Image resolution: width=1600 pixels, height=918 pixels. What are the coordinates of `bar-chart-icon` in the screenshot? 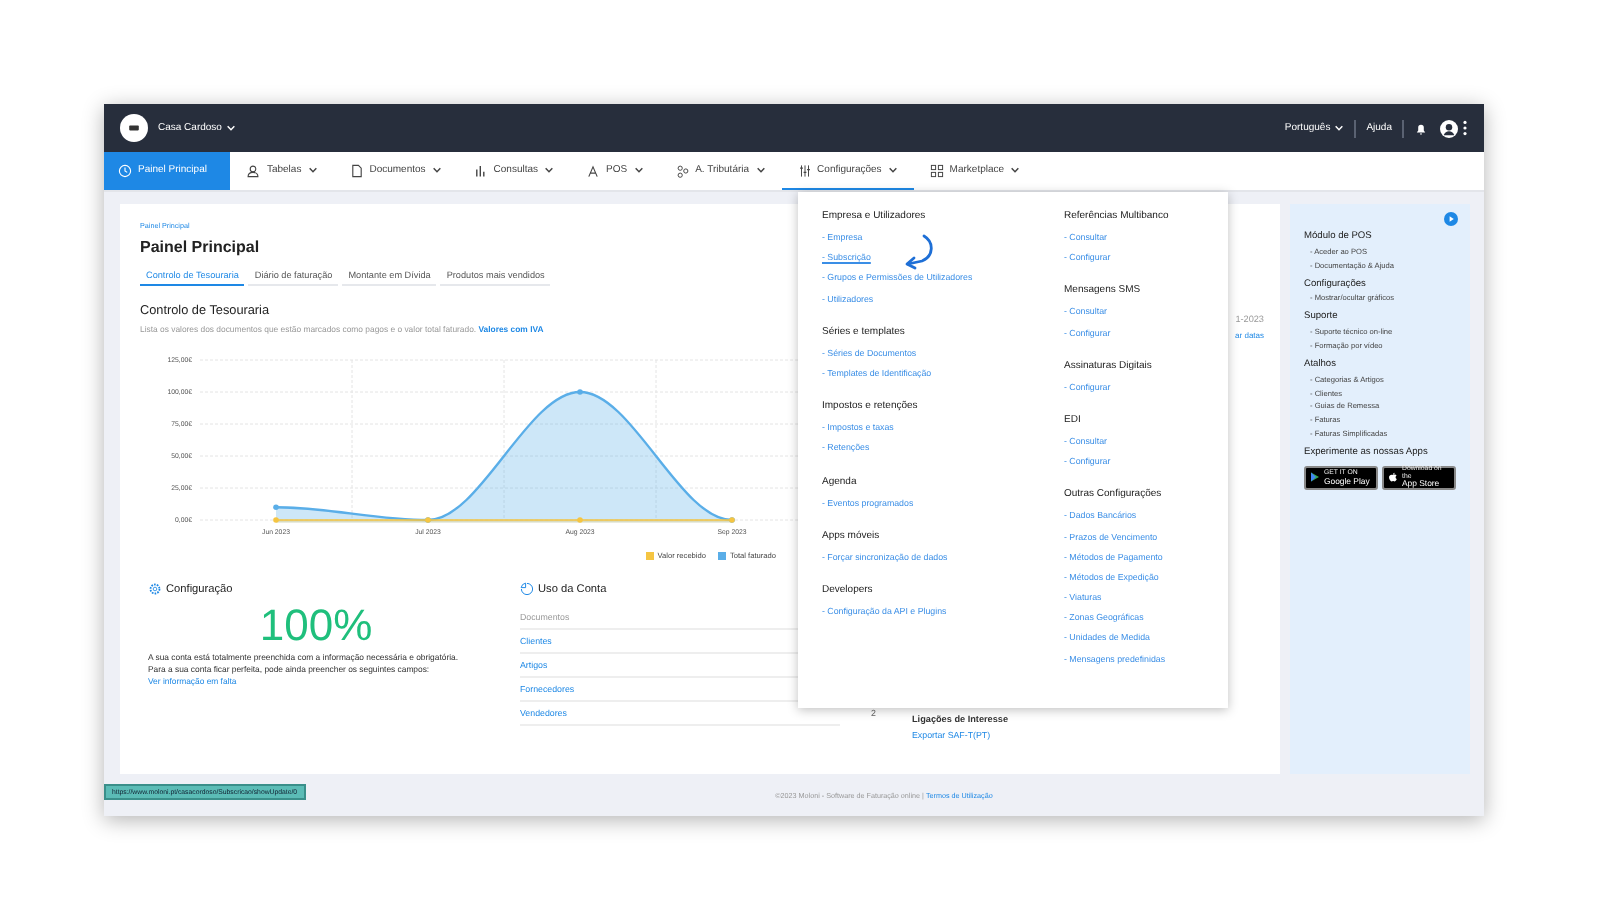 It's located at (480, 170).